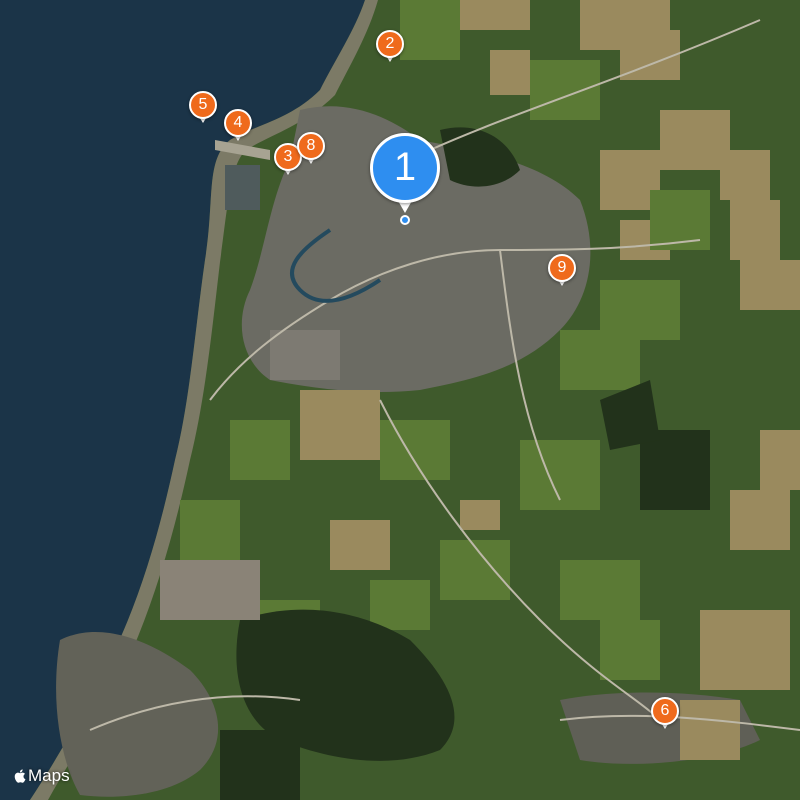  Describe the element at coordinates (20, 776) in the screenshot. I see `apple-logo-icon` at that location.